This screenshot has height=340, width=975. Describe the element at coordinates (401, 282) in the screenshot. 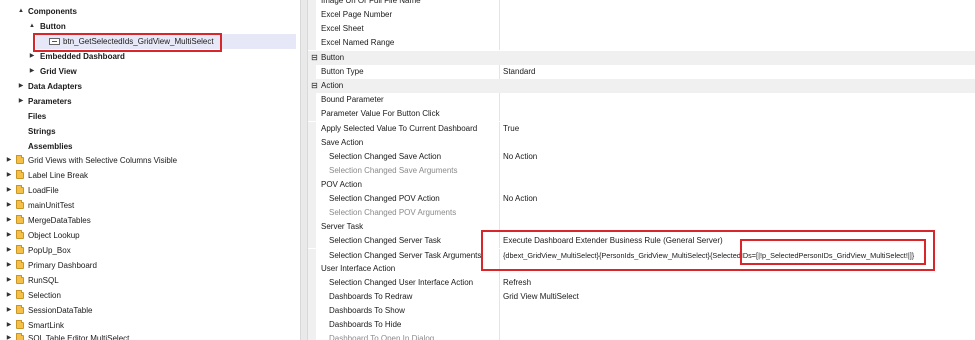

I see `property-name: Selection Changed User Interface Action` at that location.